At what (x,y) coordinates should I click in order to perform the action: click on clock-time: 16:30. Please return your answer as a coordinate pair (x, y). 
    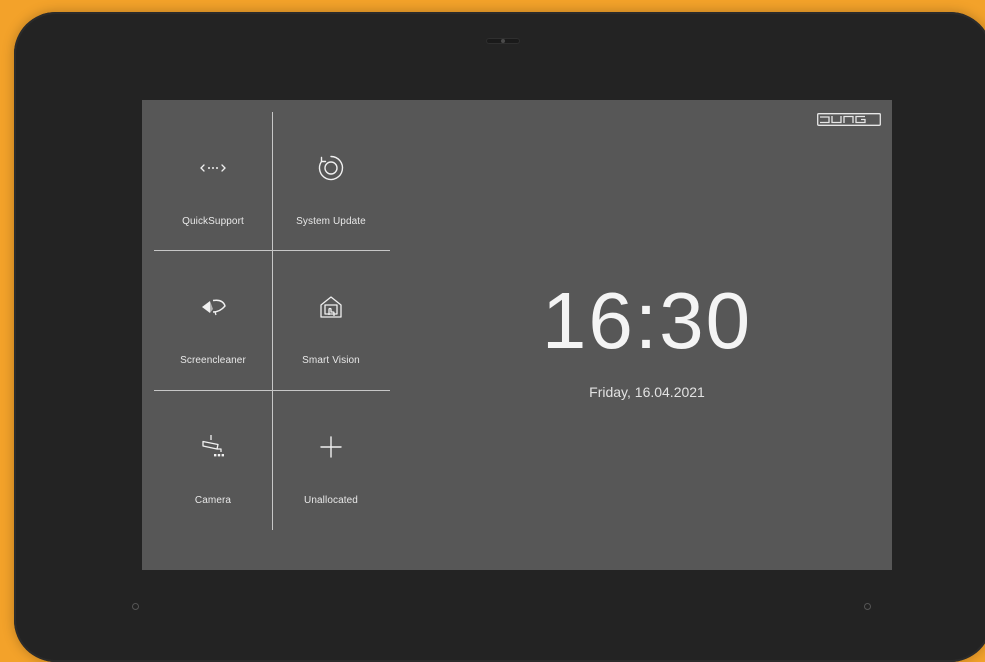
    Looking at the image, I should click on (647, 320).